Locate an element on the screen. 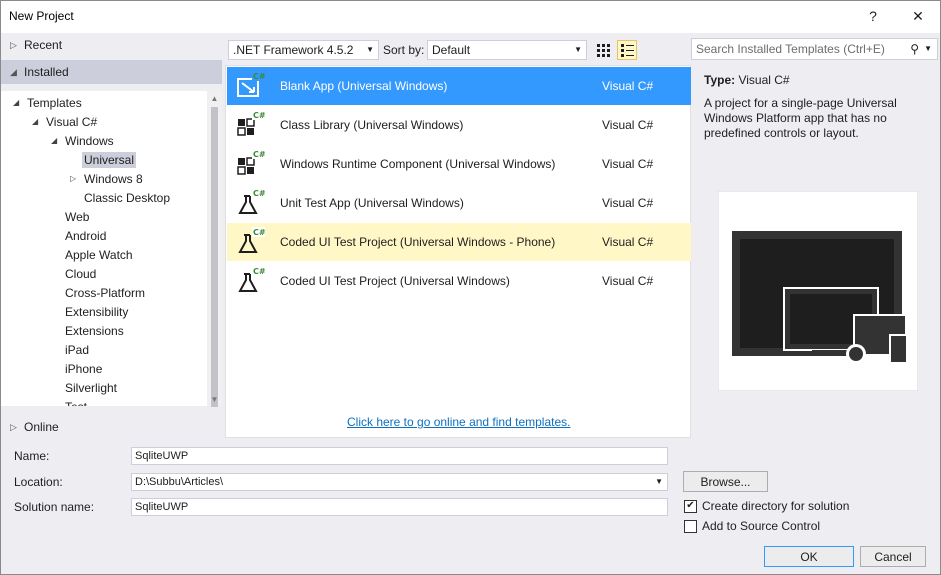  tree-item: Web is located at coordinates (71, 216).